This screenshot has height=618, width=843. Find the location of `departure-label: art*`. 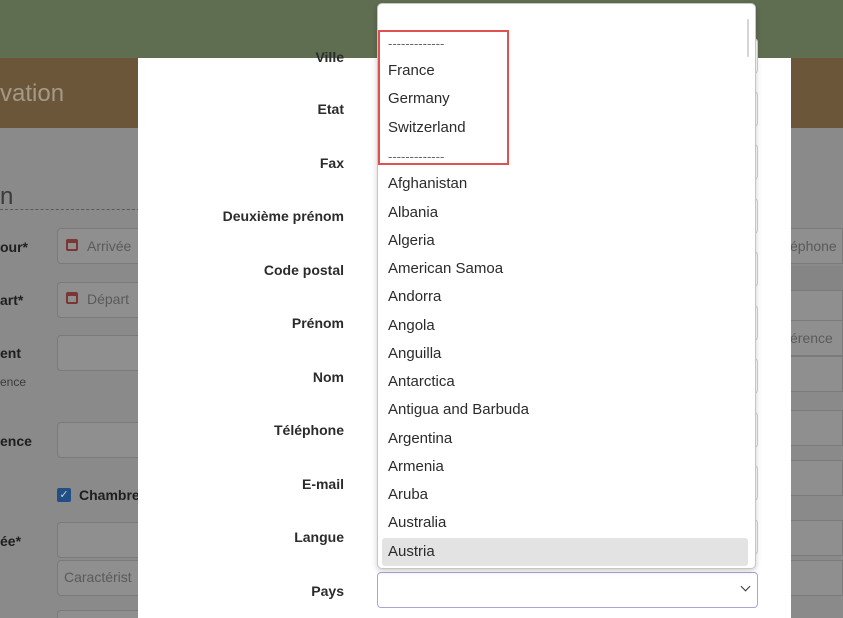

departure-label: art* is located at coordinates (12, 300).